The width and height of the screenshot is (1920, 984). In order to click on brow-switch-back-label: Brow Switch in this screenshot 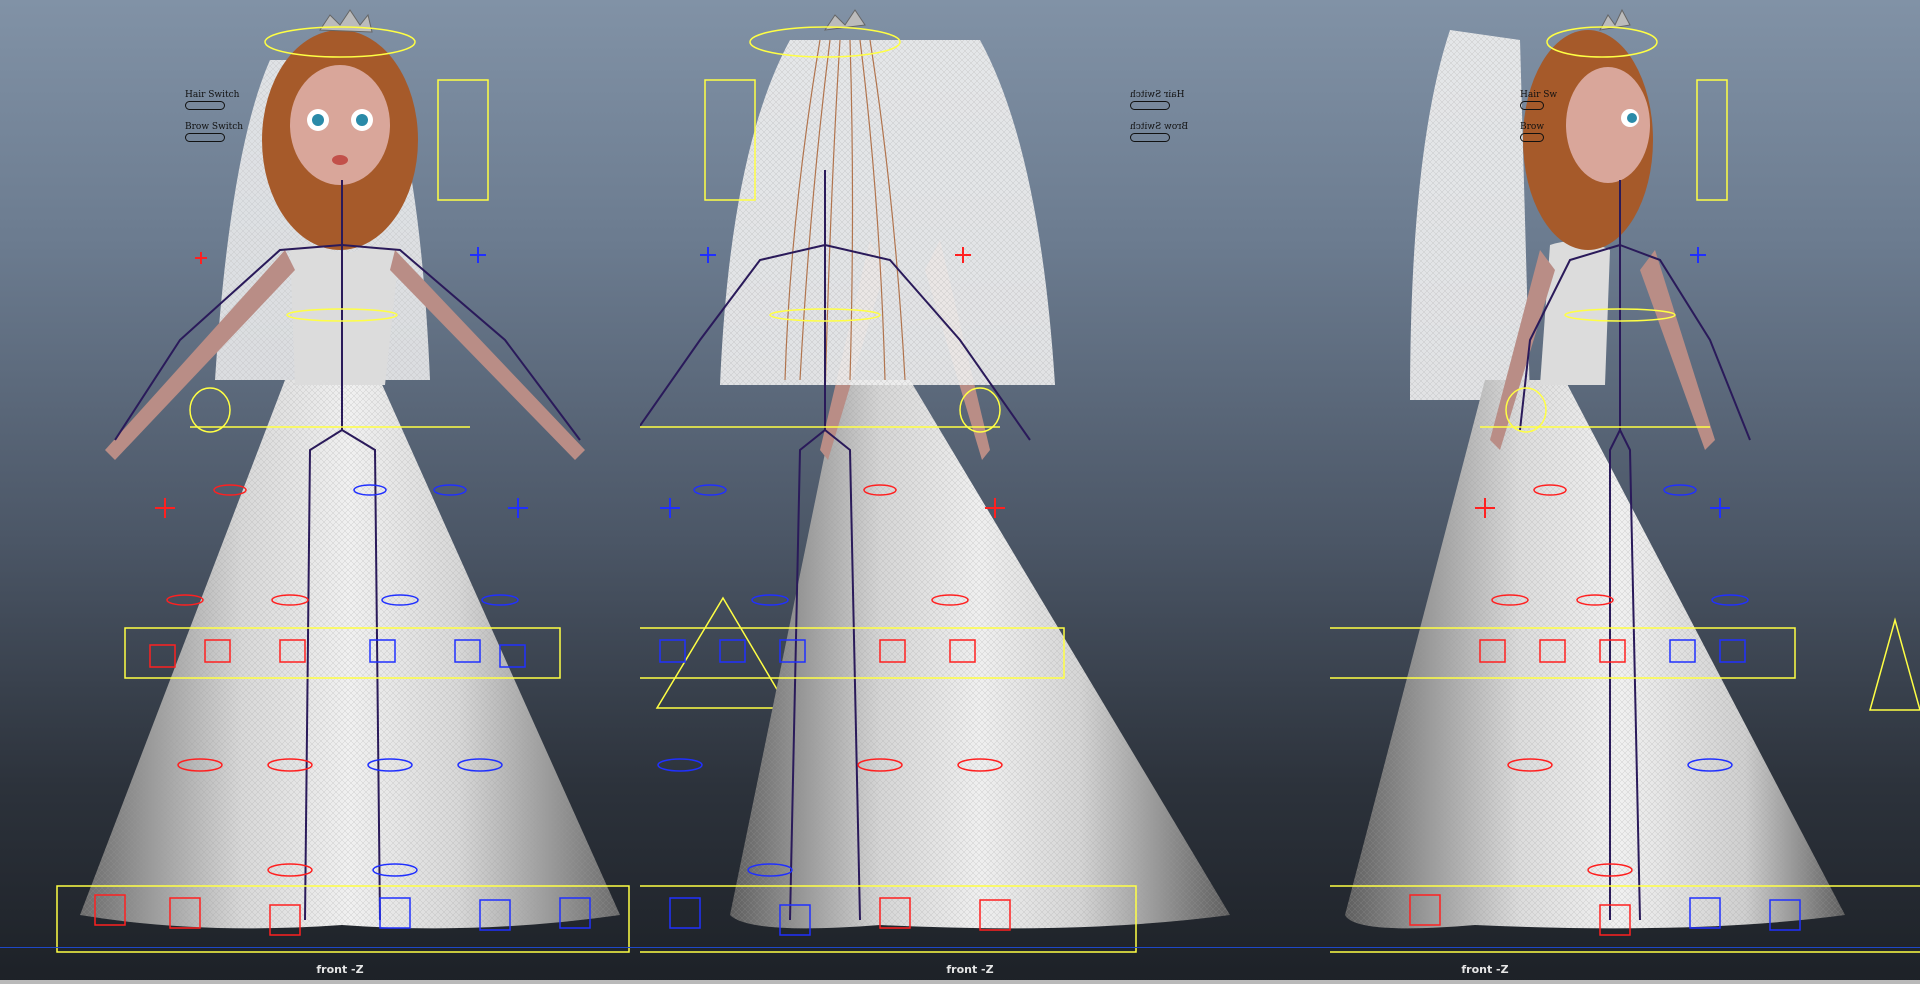, I will do `click(1159, 127)`.